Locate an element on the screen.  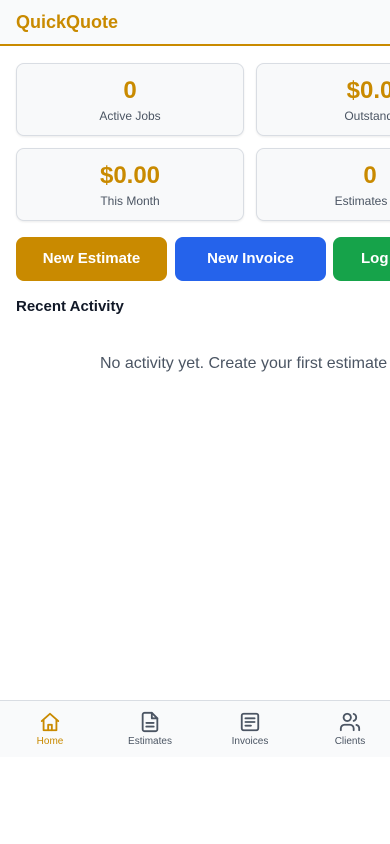
new-invoice-button: New Invoice is located at coordinates (250, 259).